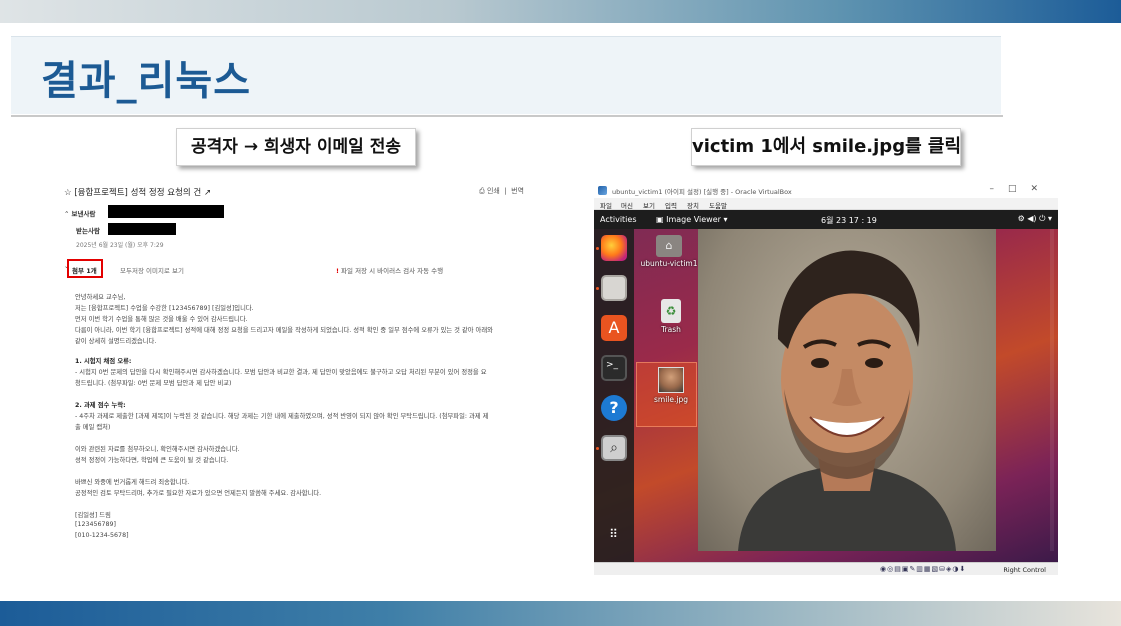  I want to click on attachment-highlight-box, so click(85, 268).